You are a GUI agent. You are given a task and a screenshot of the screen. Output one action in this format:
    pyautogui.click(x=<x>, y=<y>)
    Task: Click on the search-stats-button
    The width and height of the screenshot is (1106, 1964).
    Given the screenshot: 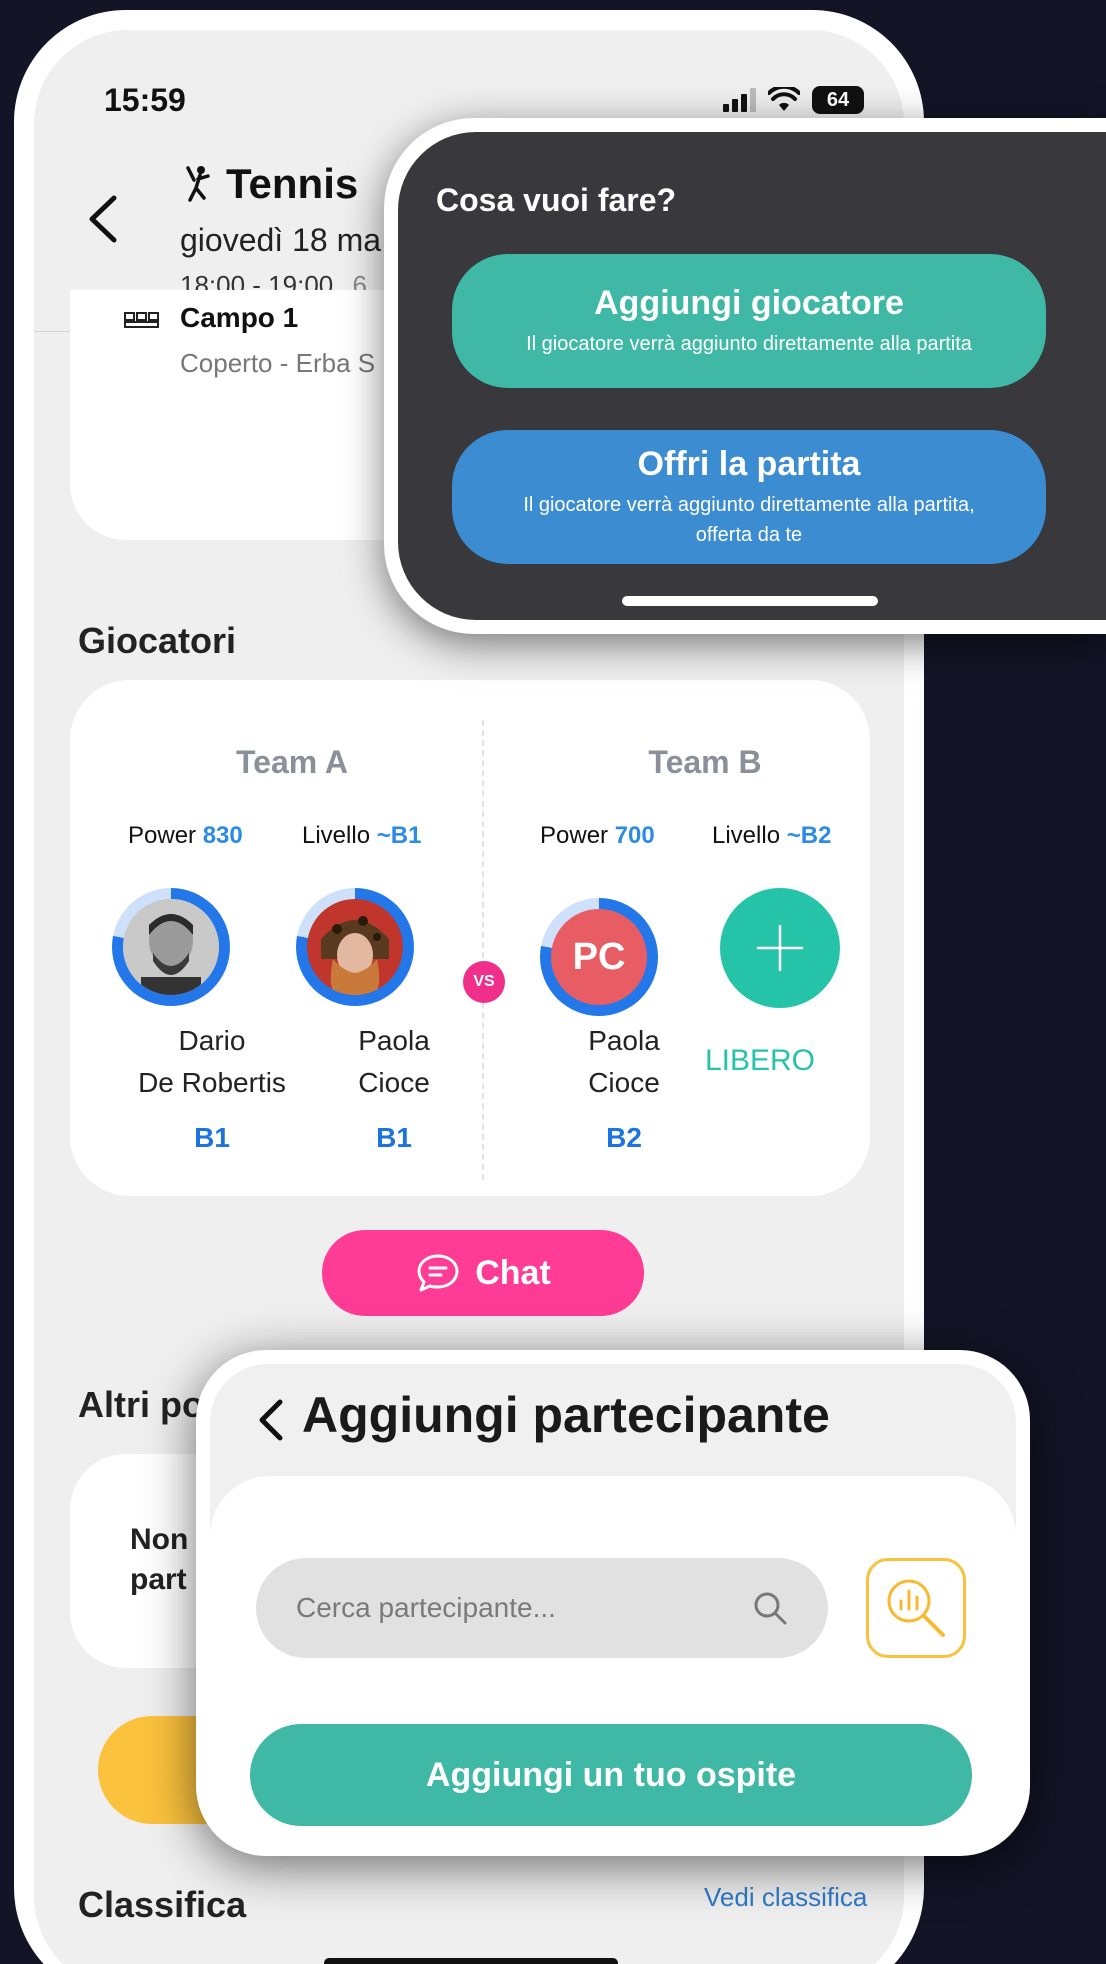 What is the action you would take?
    pyautogui.click(x=916, y=1608)
    